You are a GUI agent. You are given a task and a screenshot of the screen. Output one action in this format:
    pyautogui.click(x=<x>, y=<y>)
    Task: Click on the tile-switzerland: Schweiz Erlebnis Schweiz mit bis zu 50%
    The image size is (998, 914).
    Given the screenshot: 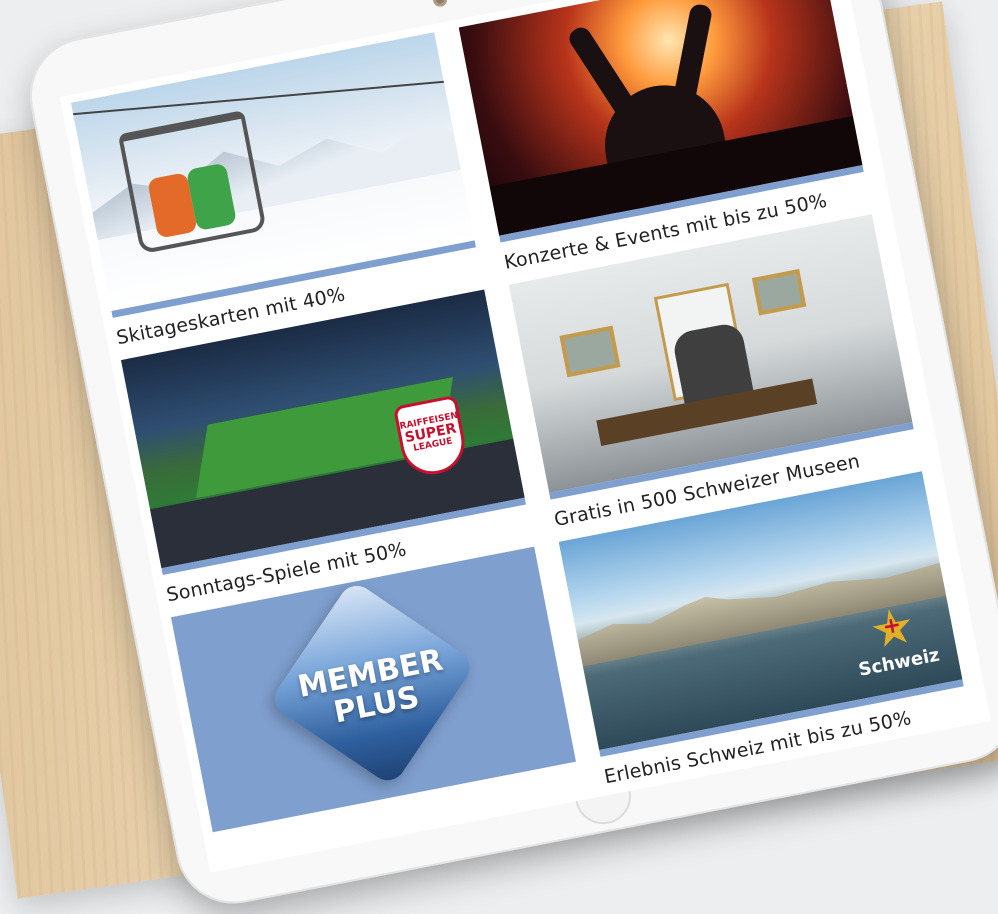 What is the action you would take?
    pyautogui.click(x=764, y=629)
    